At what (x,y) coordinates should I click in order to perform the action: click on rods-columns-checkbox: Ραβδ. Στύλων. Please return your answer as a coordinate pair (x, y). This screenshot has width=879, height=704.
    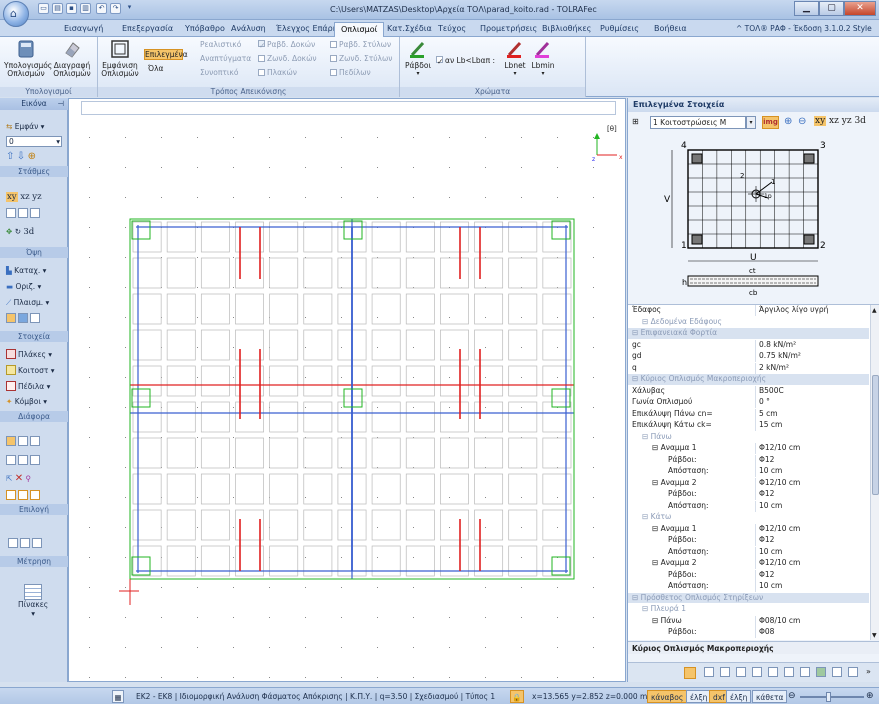
    Looking at the image, I should click on (360, 44).